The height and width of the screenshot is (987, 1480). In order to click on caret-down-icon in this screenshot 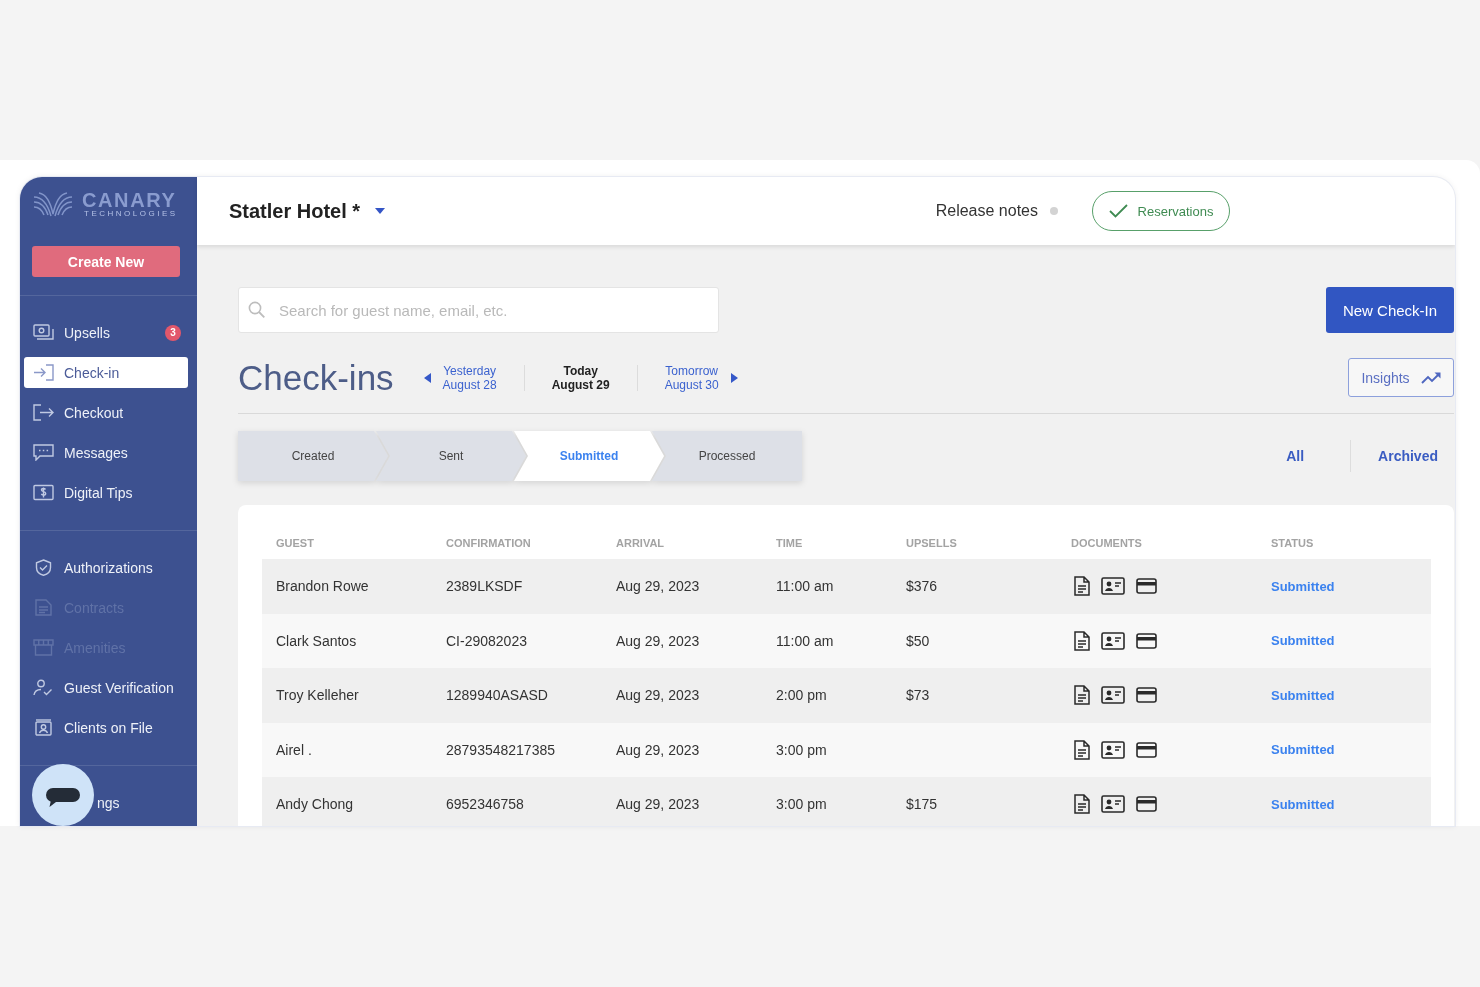, I will do `click(380, 211)`.